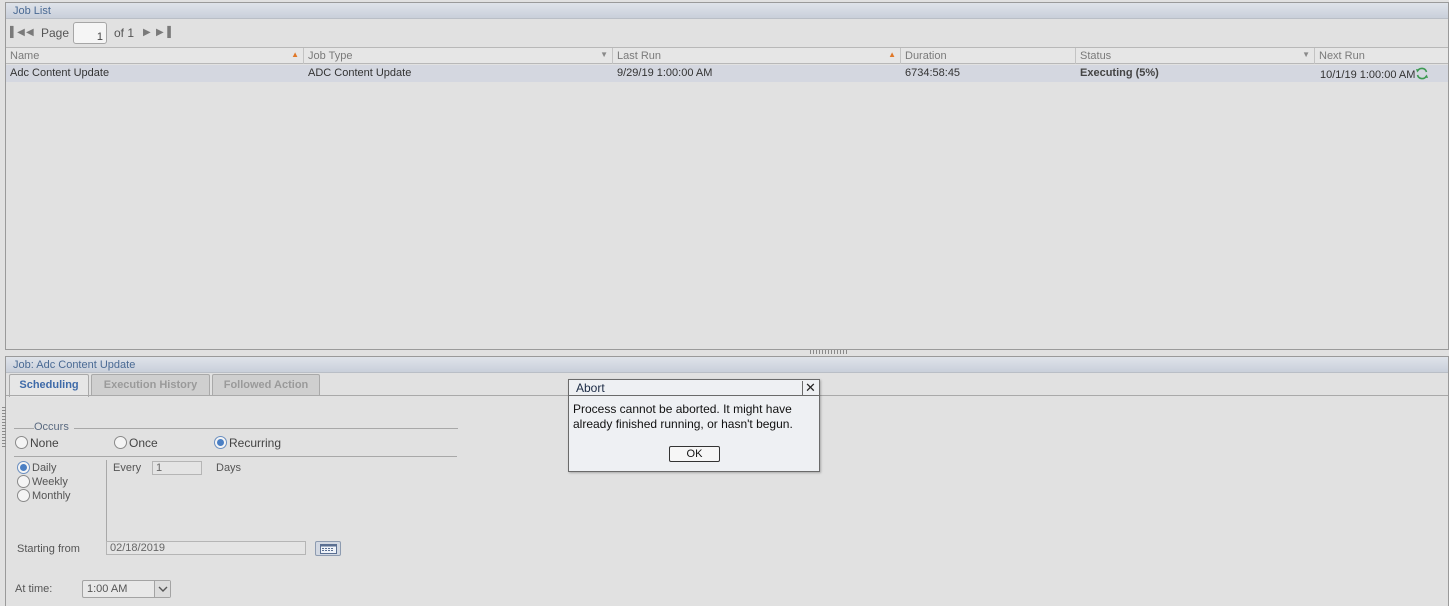  I want to click on cell-job-type: ADC Content Update, so click(360, 73).